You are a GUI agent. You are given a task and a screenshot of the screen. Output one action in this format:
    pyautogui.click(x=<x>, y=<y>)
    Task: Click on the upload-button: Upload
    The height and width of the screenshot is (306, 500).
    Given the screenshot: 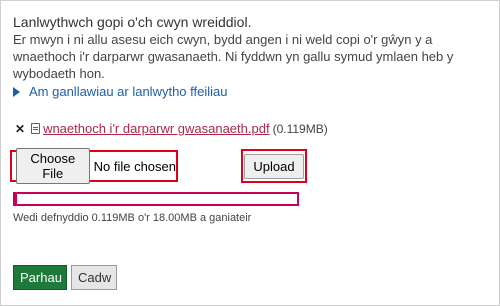 What is the action you would take?
    pyautogui.click(x=274, y=166)
    